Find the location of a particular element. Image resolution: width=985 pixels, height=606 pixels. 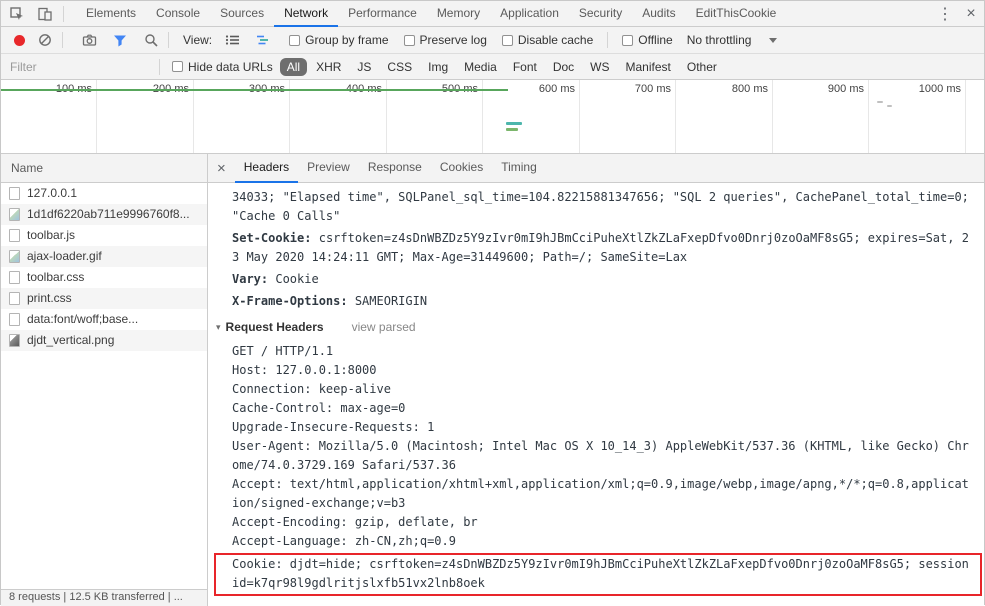

device-toolbar-icon is located at coordinates (45, 14).